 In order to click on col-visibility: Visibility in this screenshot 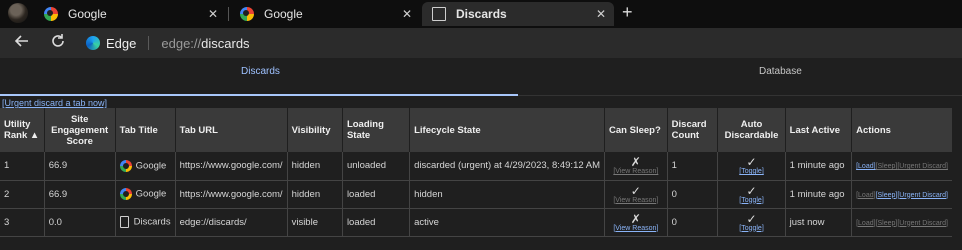, I will do `click(314, 130)`.